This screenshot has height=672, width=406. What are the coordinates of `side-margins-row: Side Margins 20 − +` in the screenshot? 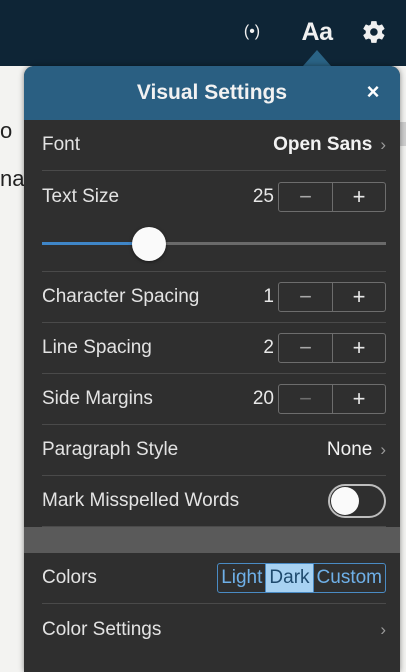 It's located at (214, 399).